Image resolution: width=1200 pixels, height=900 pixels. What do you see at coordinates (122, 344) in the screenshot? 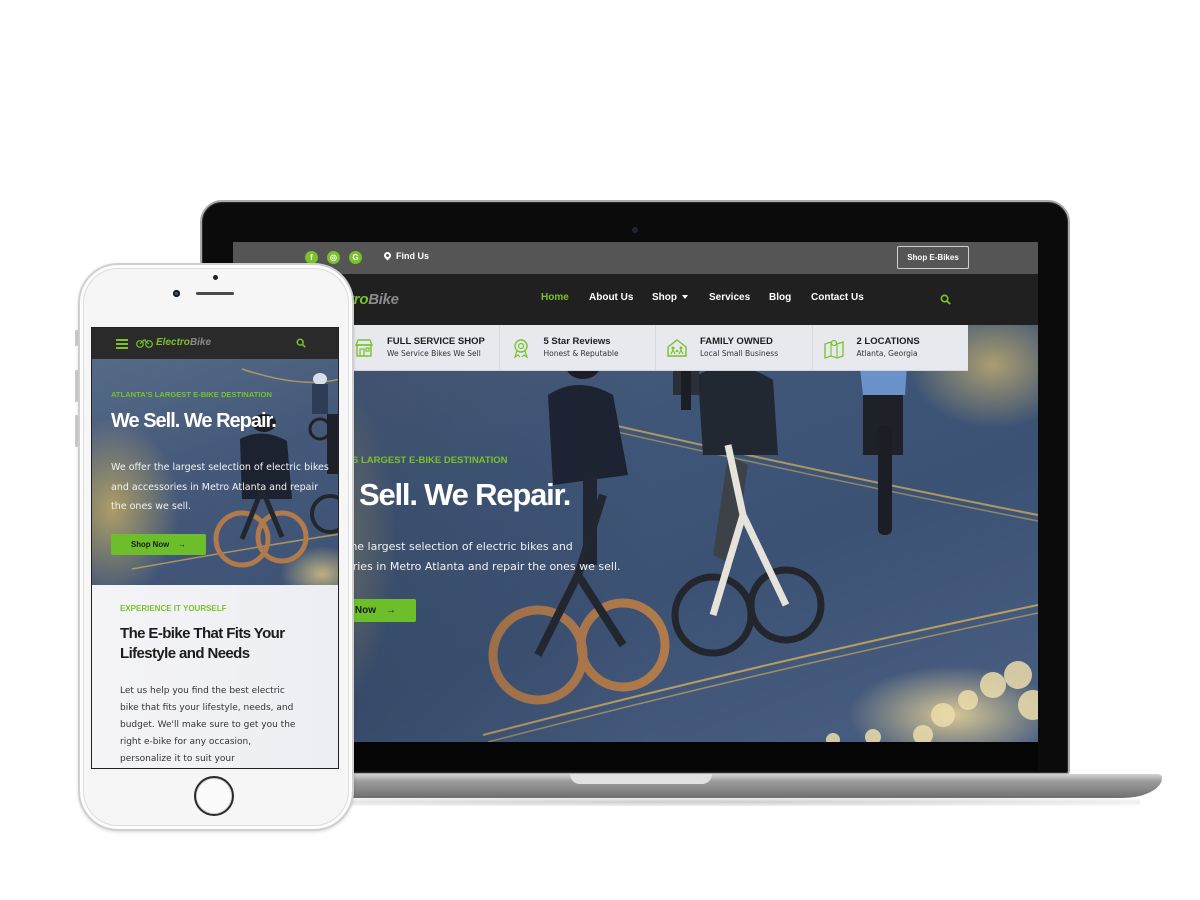
I see `hamburger-menu-icon` at bounding box center [122, 344].